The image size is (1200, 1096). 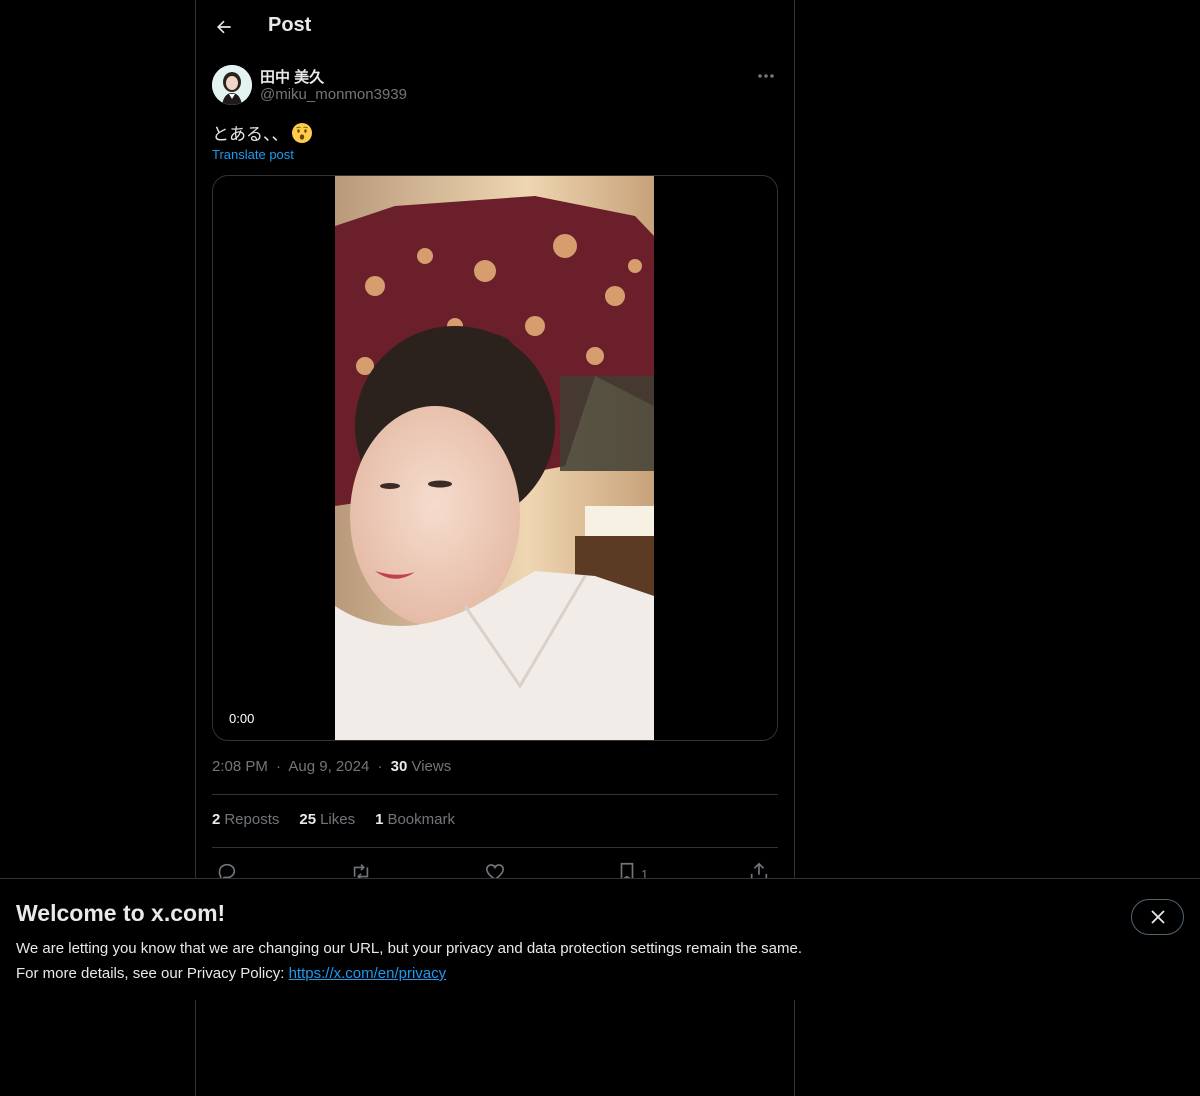 I want to click on bookmarks-stat: 1 Bookmark, so click(x=415, y=819).